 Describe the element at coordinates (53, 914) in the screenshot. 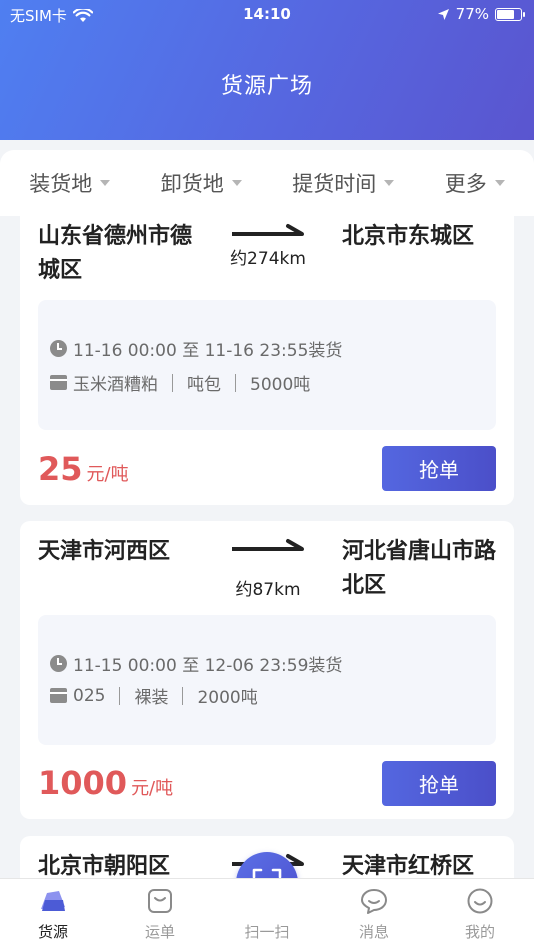

I see `tab-cargo: 货源` at that location.